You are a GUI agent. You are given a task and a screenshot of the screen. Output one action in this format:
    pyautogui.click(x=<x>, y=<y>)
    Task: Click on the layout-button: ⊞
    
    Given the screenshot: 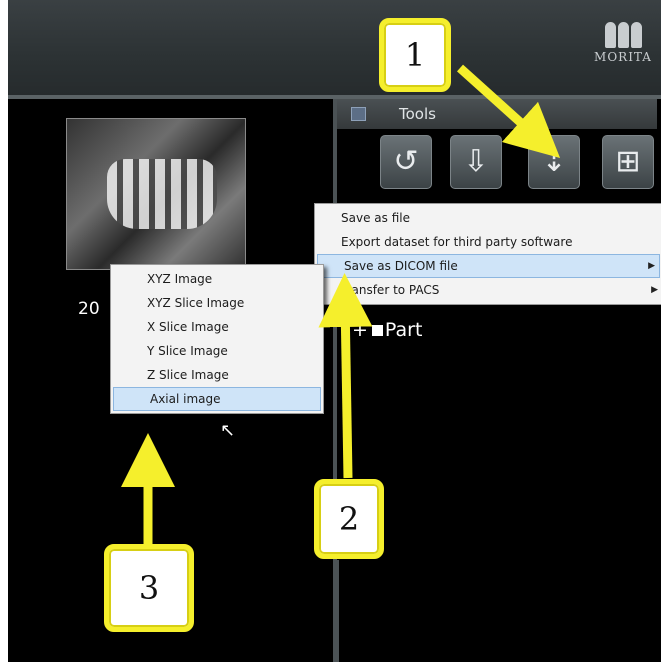 What is the action you would take?
    pyautogui.click(x=628, y=162)
    